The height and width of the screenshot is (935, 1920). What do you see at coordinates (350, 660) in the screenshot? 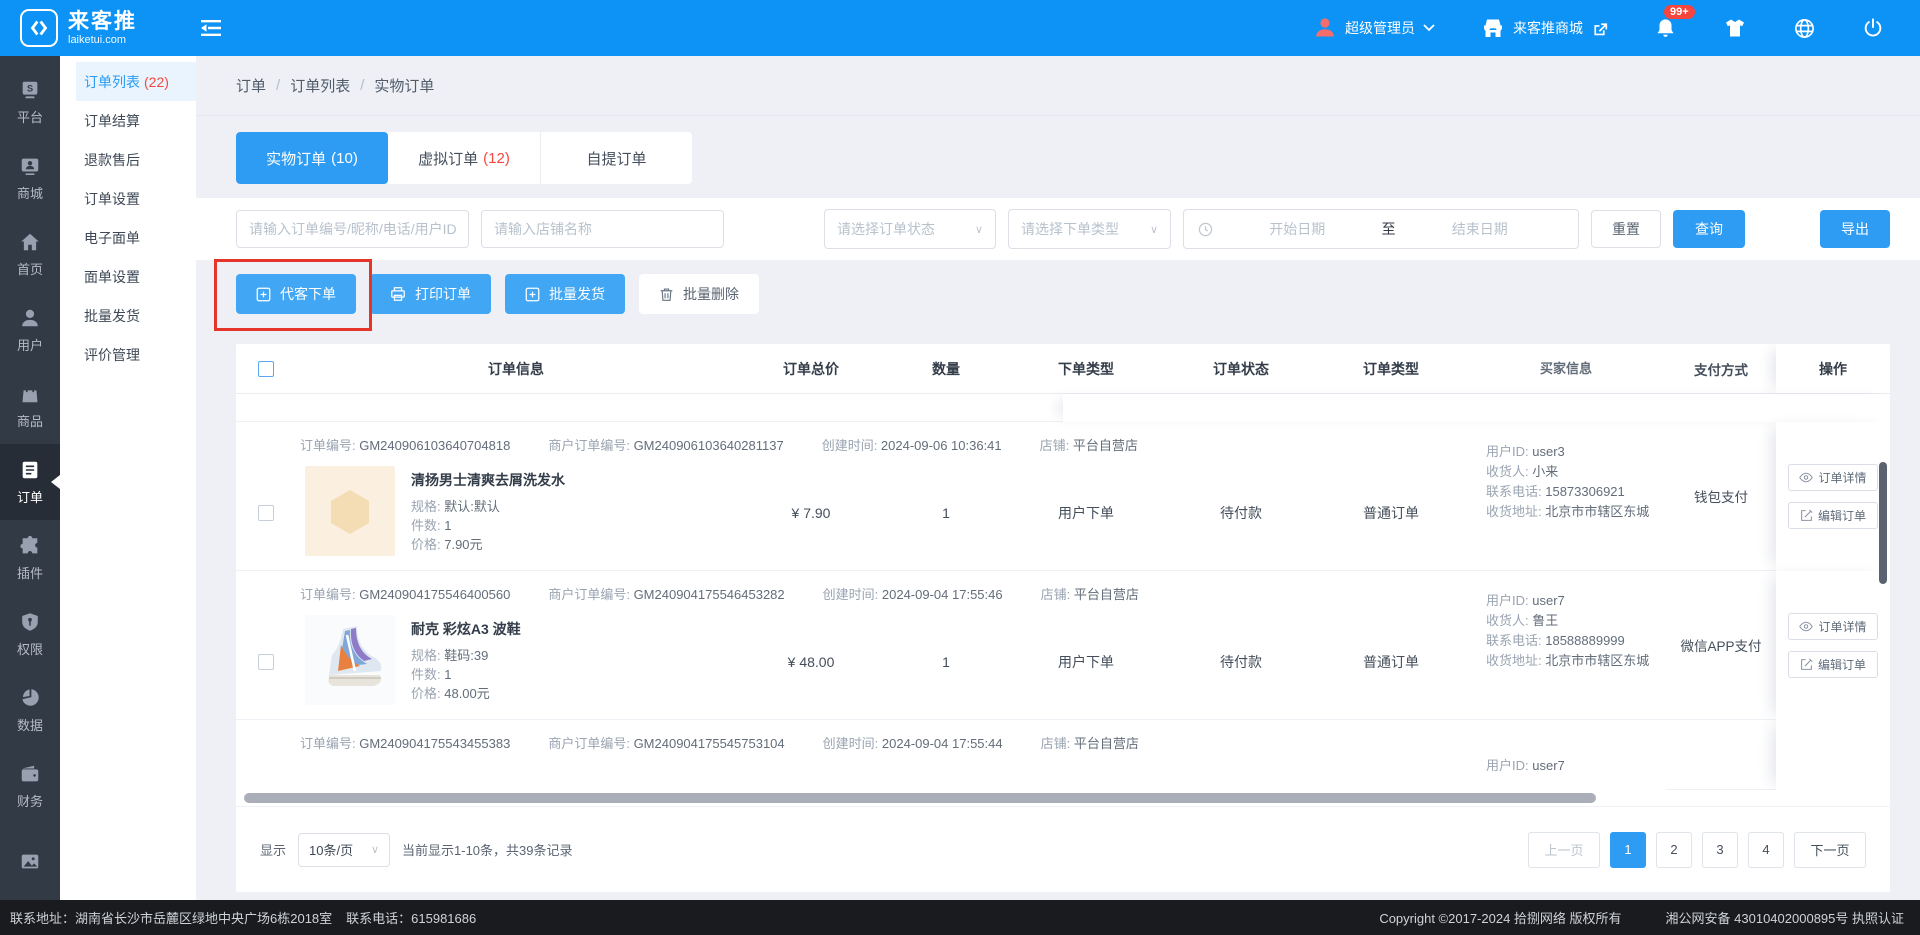
I see `product-image` at bounding box center [350, 660].